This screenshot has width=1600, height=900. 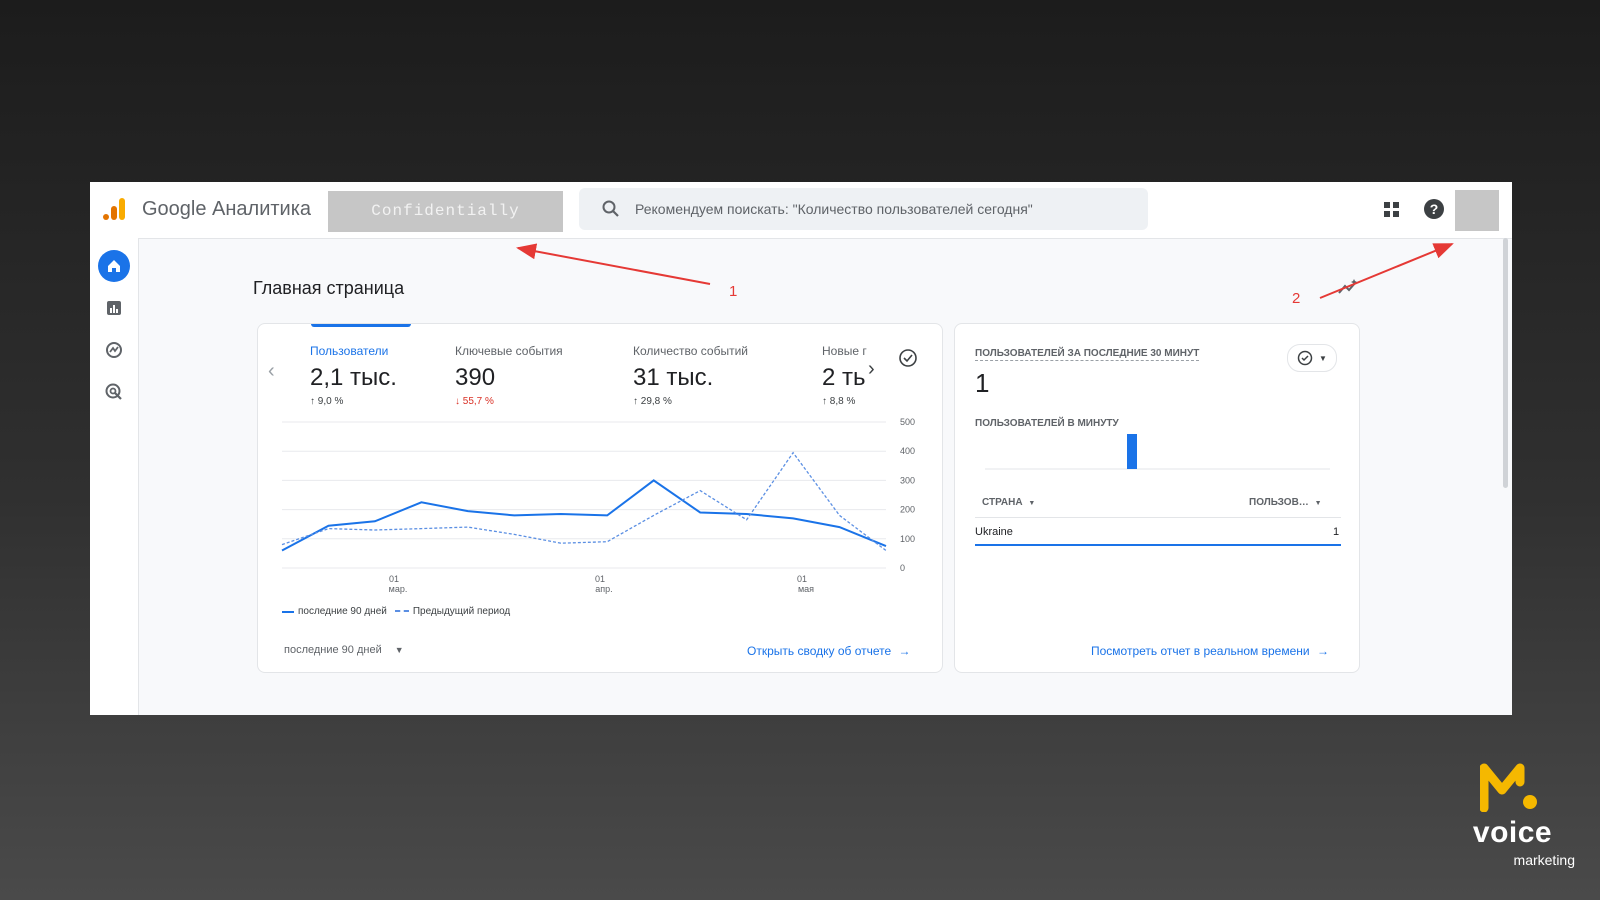 I want to click on voice-marketing-logo: voice marketing, so click(x=1520, y=815).